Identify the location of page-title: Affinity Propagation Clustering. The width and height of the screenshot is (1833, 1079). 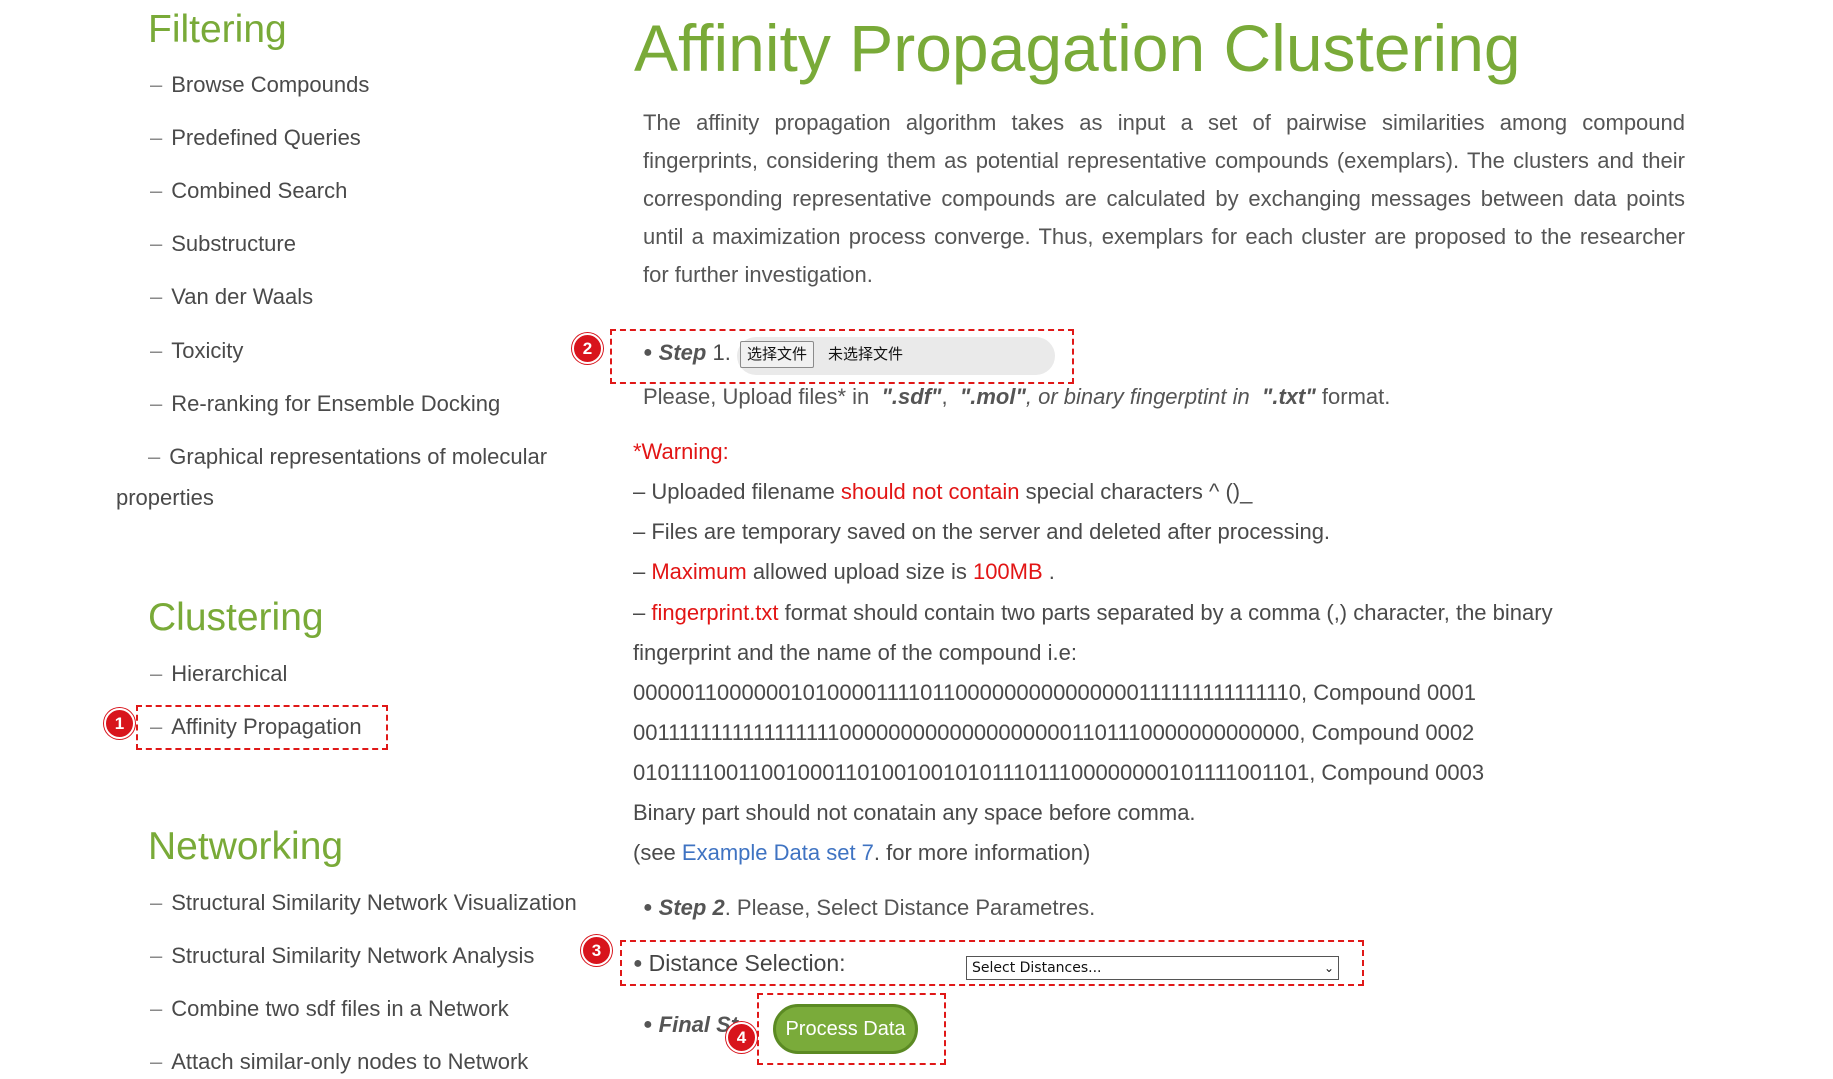
(1077, 48).